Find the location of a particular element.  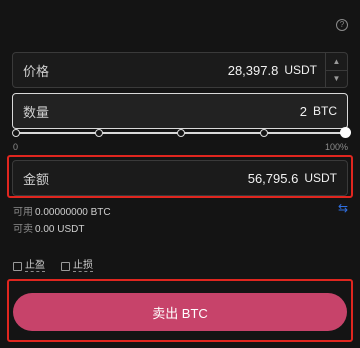

sellable-label: 可卖 is located at coordinates (23, 229).